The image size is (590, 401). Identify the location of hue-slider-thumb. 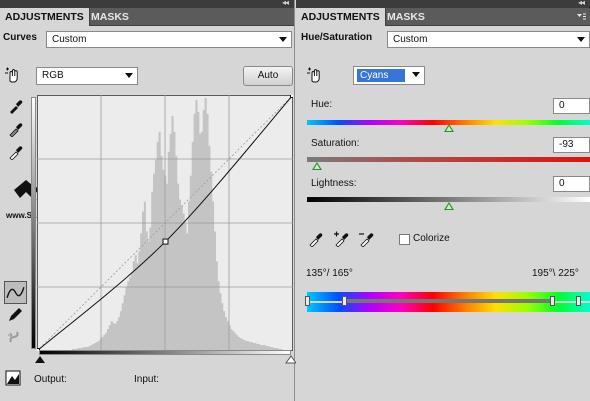
(448, 128).